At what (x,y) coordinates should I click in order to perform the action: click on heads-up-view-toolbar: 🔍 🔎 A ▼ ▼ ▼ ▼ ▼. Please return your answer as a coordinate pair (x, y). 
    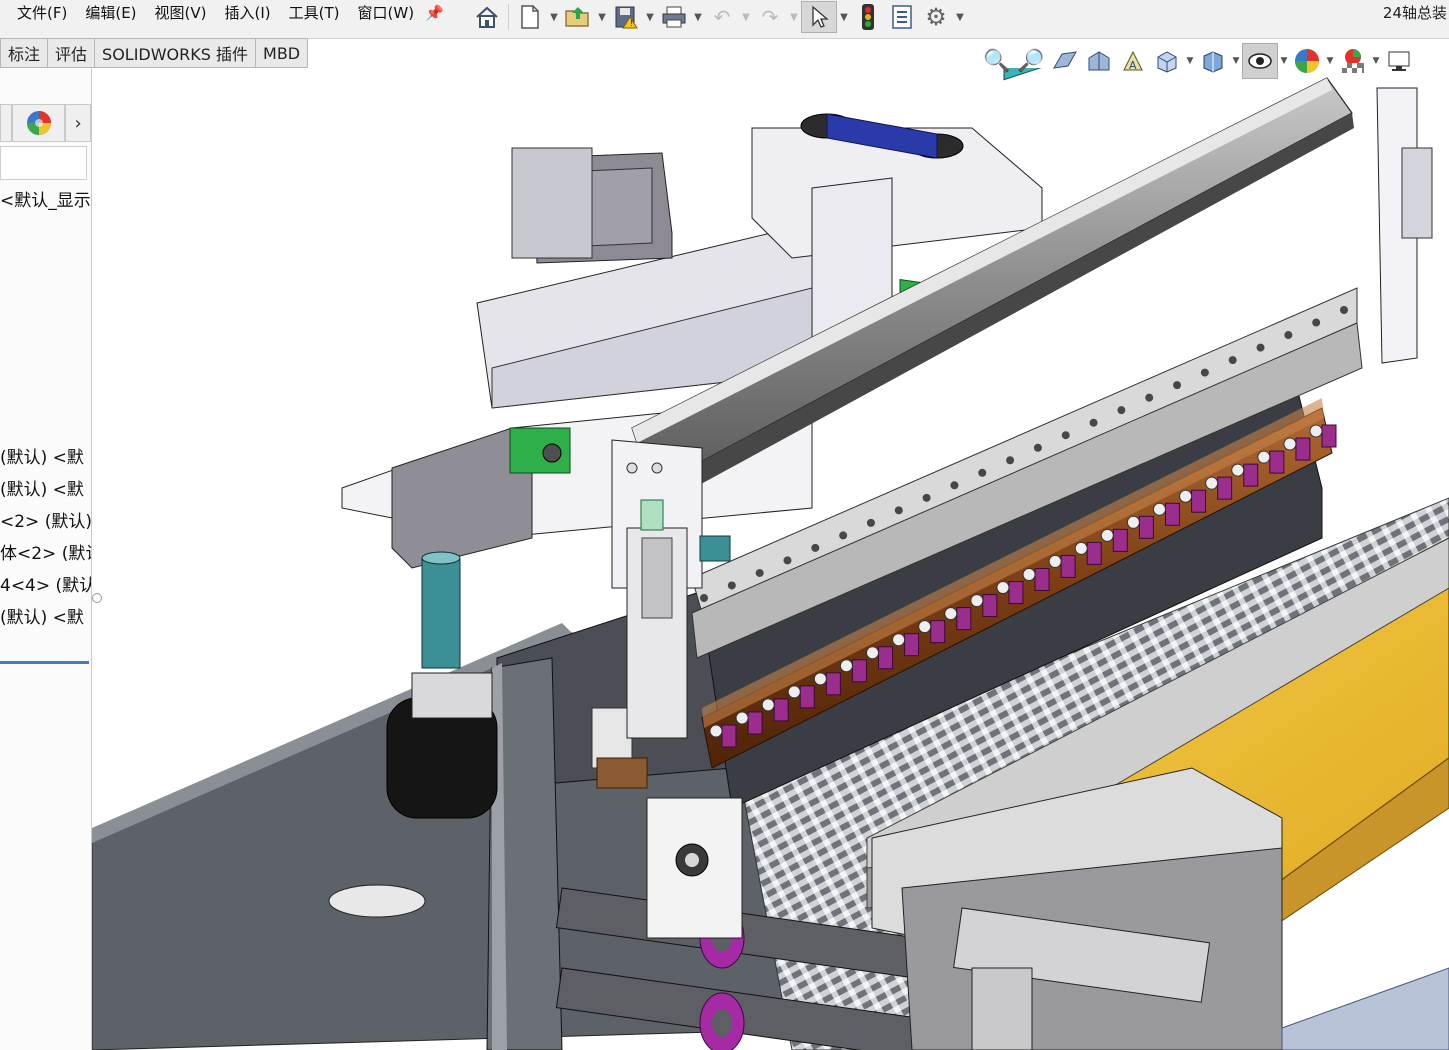
    Looking at the image, I should click on (1198, 61).